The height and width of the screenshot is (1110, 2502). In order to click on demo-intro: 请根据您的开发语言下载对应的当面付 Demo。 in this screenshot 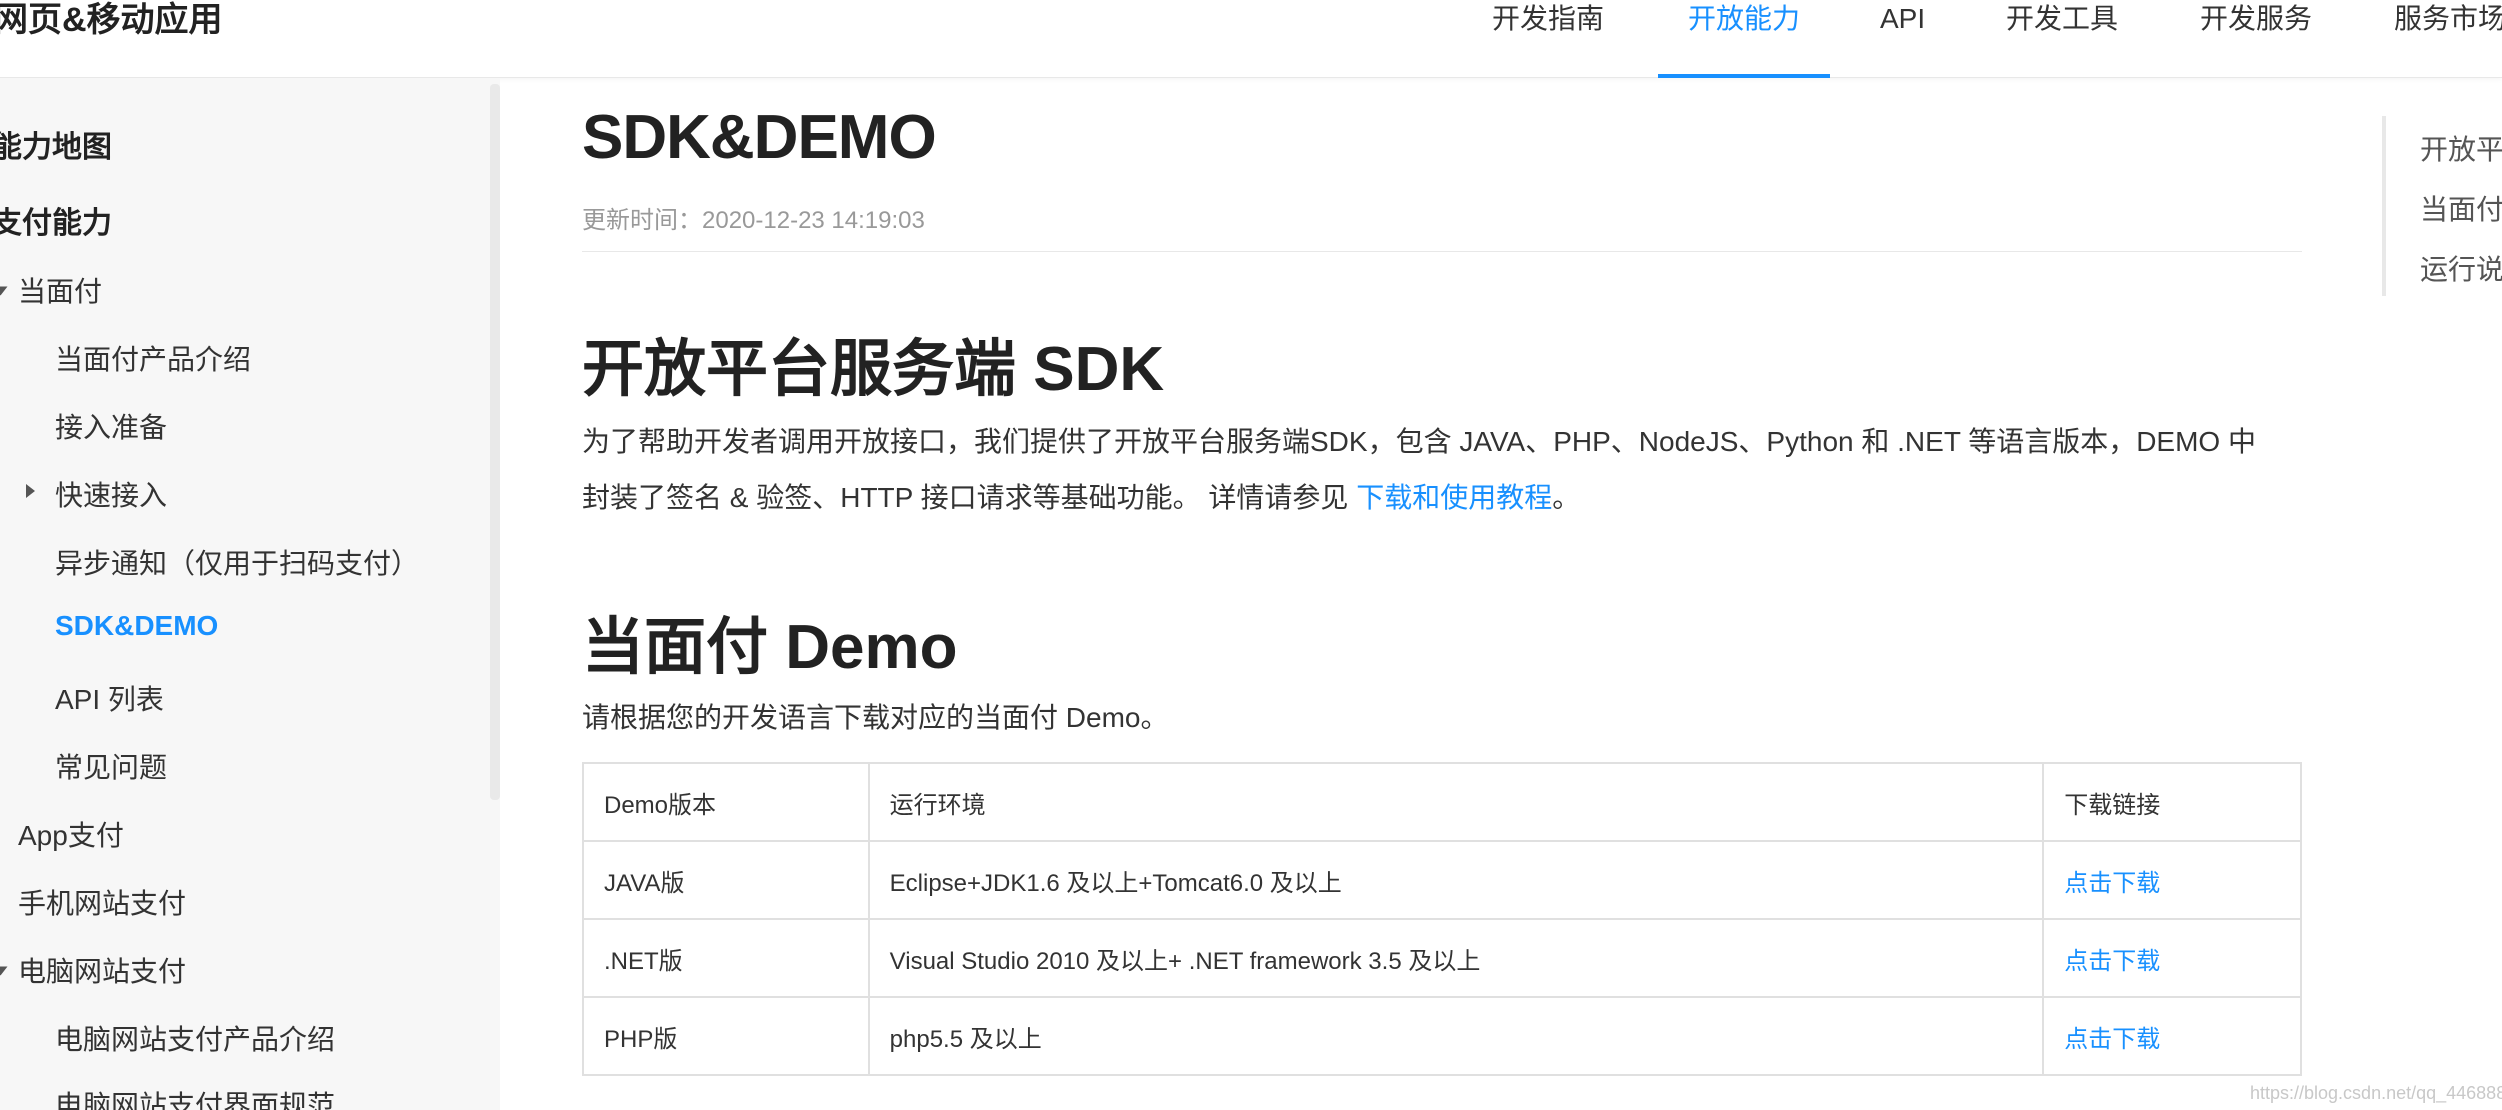, I will do `click(875, 717)`.